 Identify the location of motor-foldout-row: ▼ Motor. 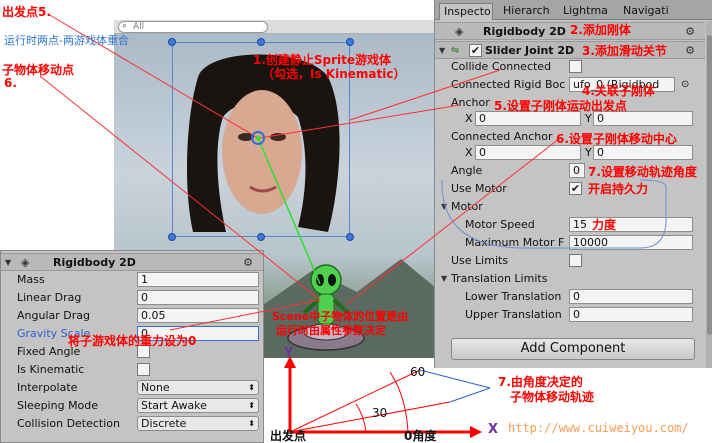
(570, 207).